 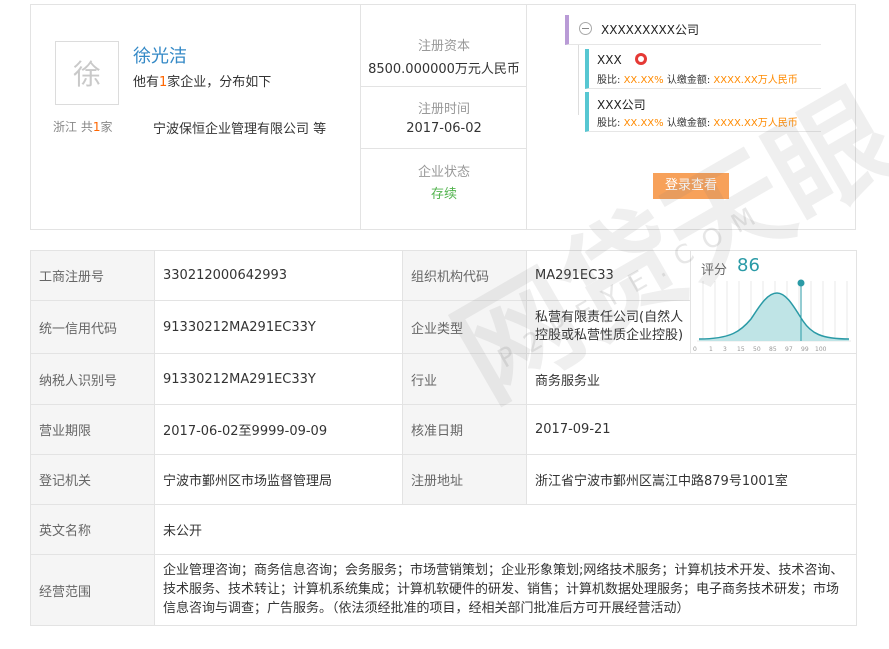 What do you see at coordinates (578, 80) in the screenshot?
I see `tree-connector` at bounding box center [578, 80].